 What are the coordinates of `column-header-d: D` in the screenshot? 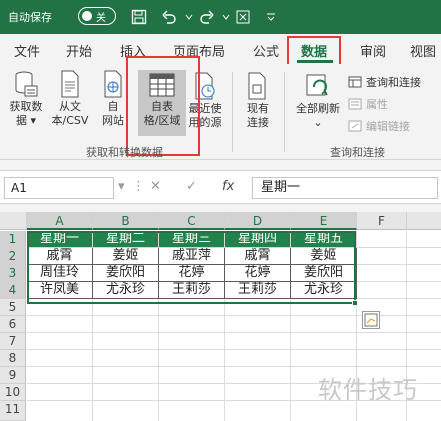 It's located at (258, 221).